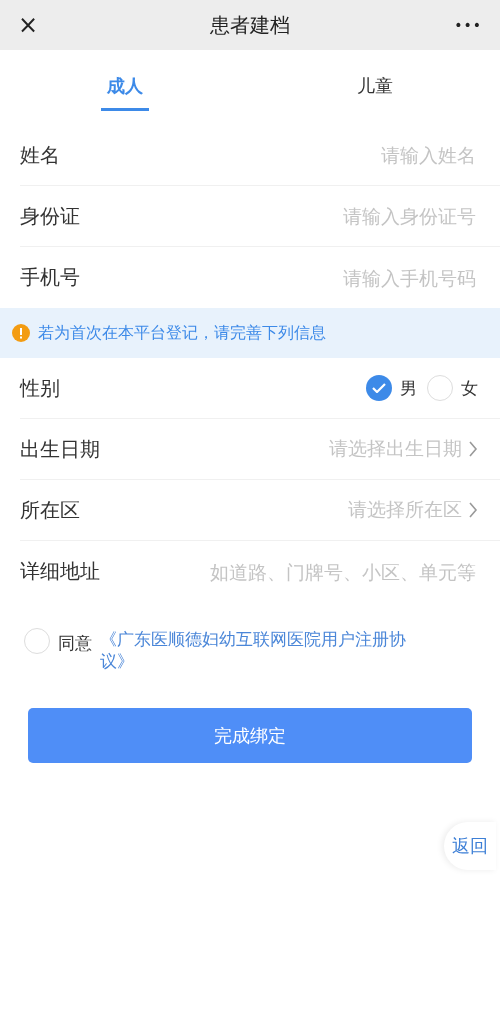 The height and width of the screenshot is (1014, 500). Describe the element at coordinates (375, 92) in the screenshot. I see `tab: 儿童` at that location.